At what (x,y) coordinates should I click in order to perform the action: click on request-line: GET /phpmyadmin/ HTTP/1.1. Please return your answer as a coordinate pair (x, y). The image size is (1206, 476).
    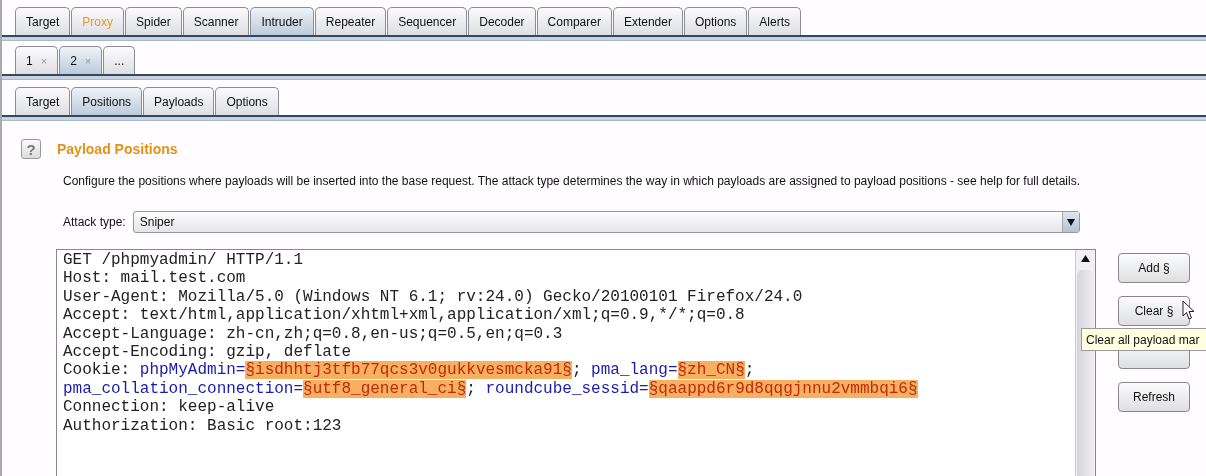
    Looking at the image, I should click on (183, 260).